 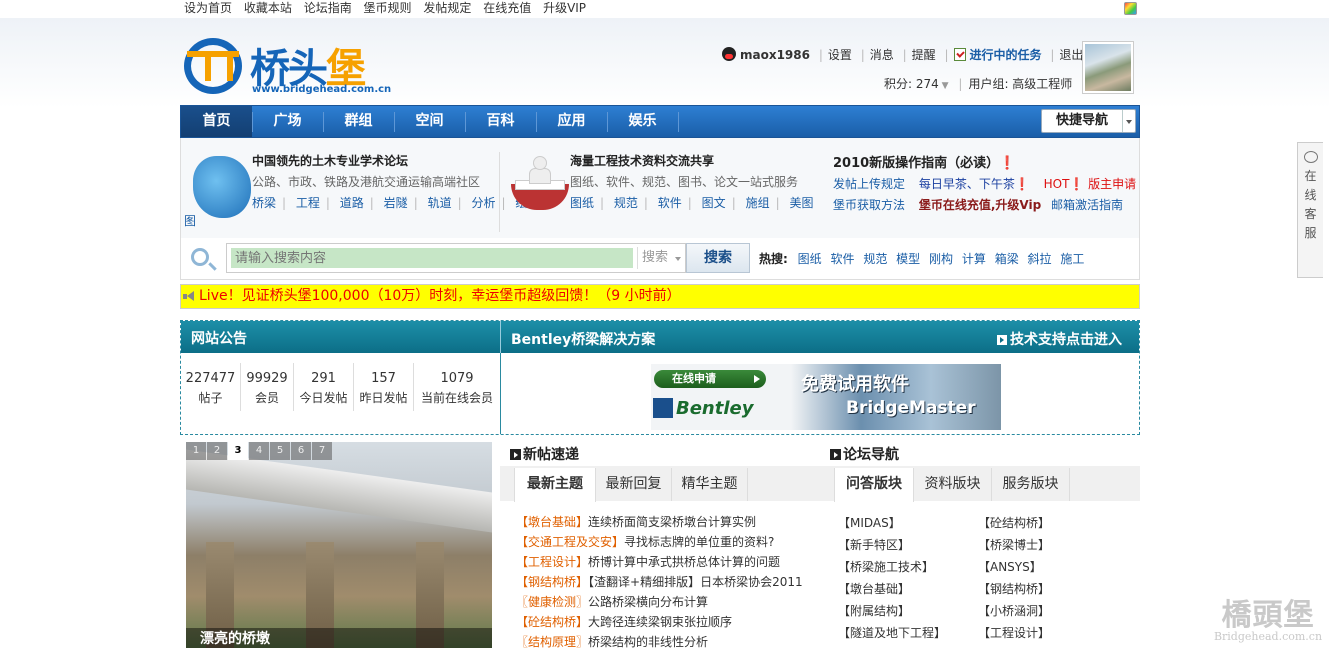 What do you see at coordinates (874, 485) in the screenshot?
I see `tab-qa: 问答版块` at bounding box center [874, 485].